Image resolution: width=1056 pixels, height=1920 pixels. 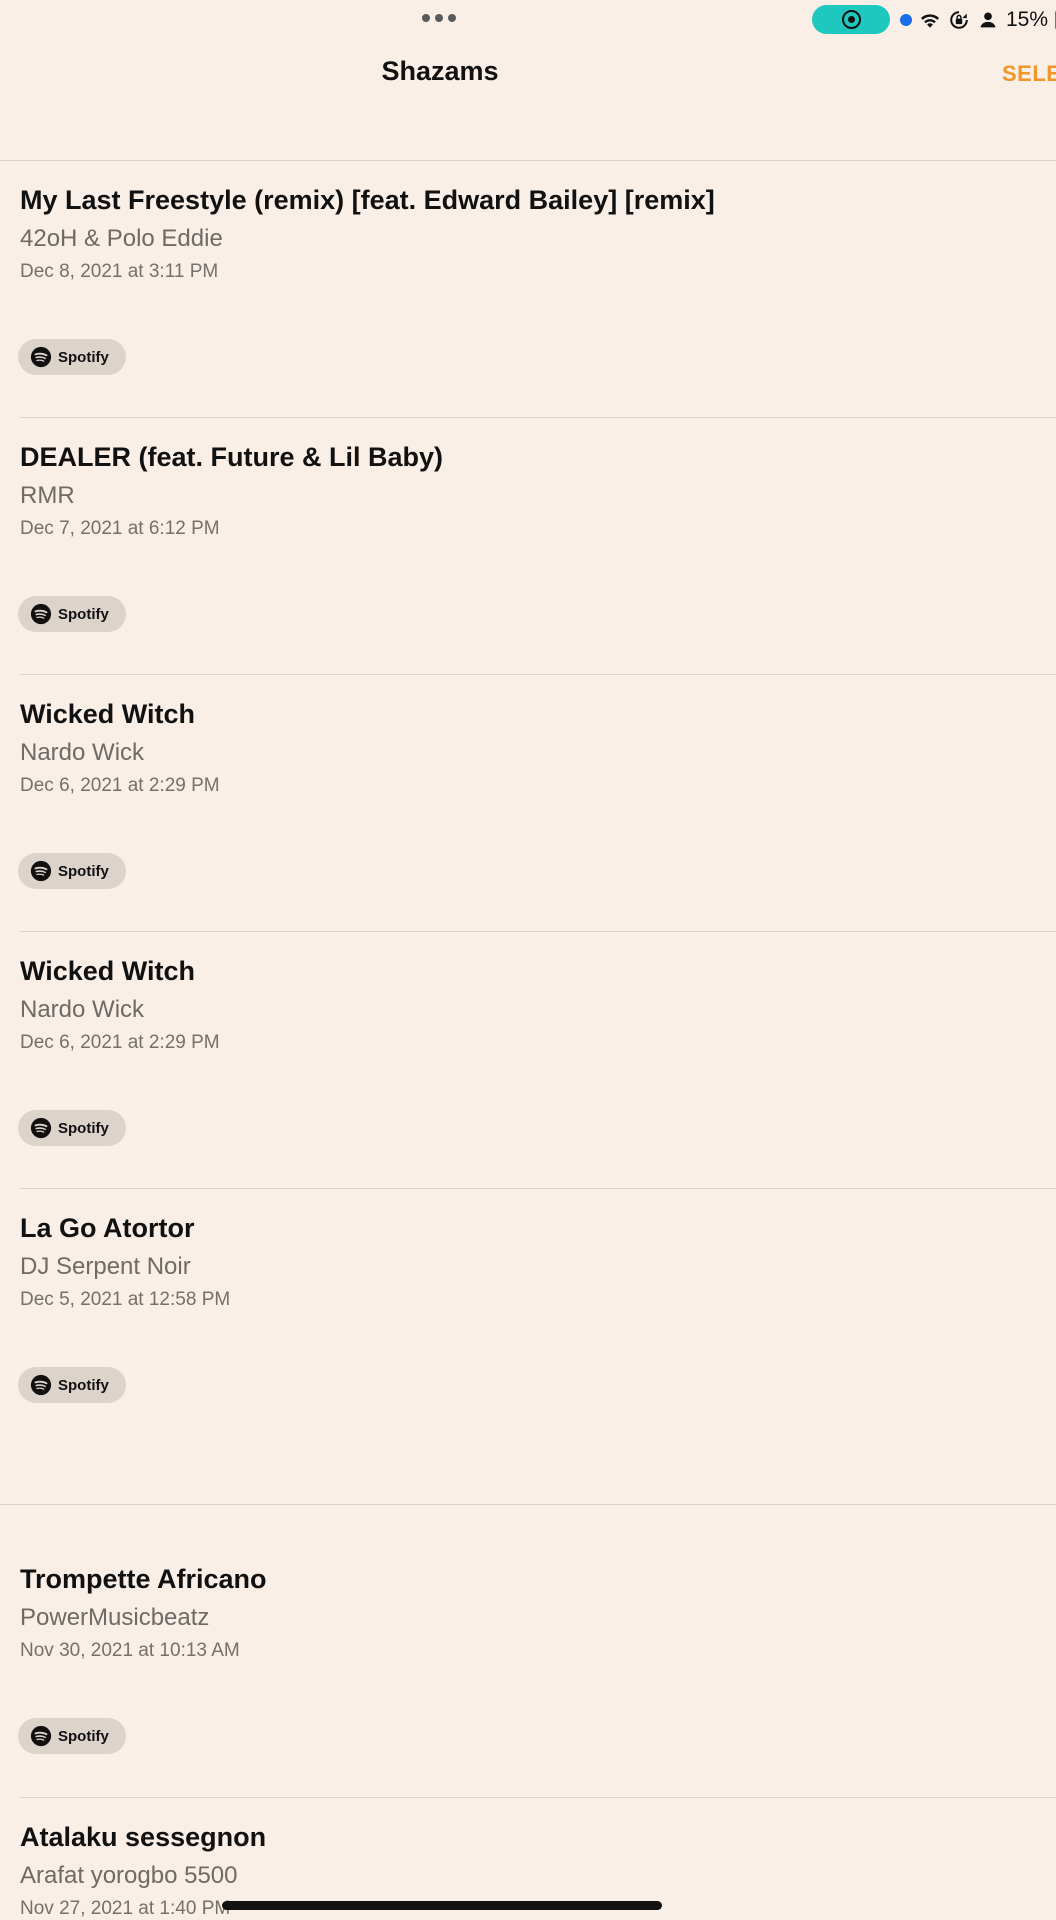 I want to click on battery-percentage: 15%, so click(x=1027, y=19).